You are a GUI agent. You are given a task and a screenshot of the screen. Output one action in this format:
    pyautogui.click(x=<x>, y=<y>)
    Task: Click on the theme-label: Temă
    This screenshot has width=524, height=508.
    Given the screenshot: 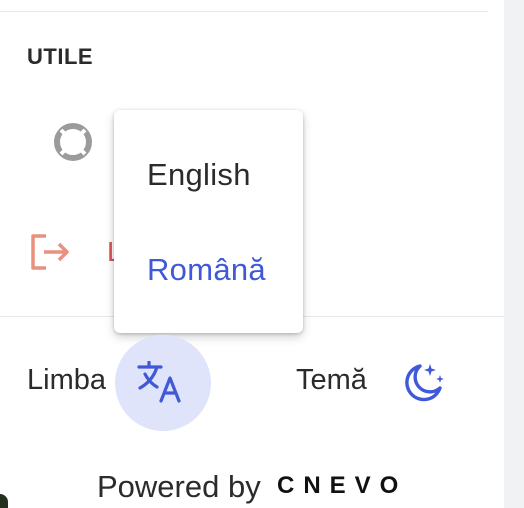 What is the action you would take?
    pyautogui.click(x=331, y=380)
    